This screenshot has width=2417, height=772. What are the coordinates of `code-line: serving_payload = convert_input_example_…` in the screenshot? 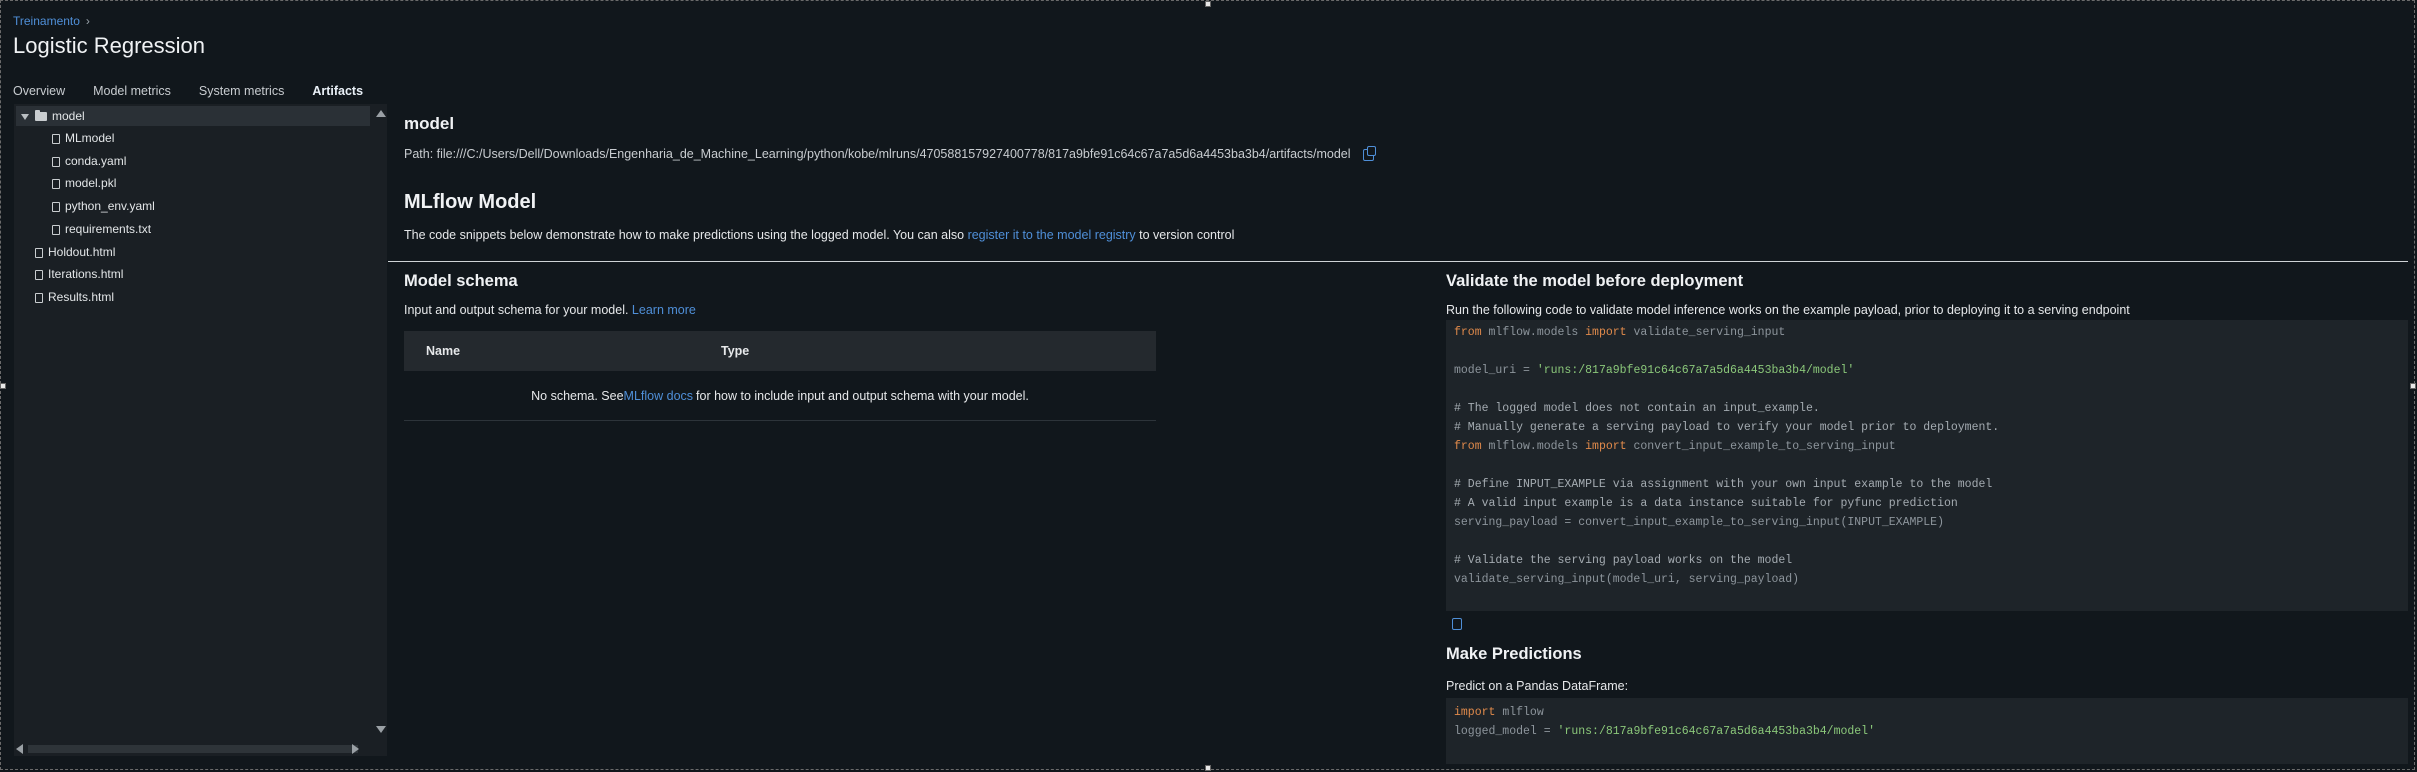 It's located at (1927, 522).